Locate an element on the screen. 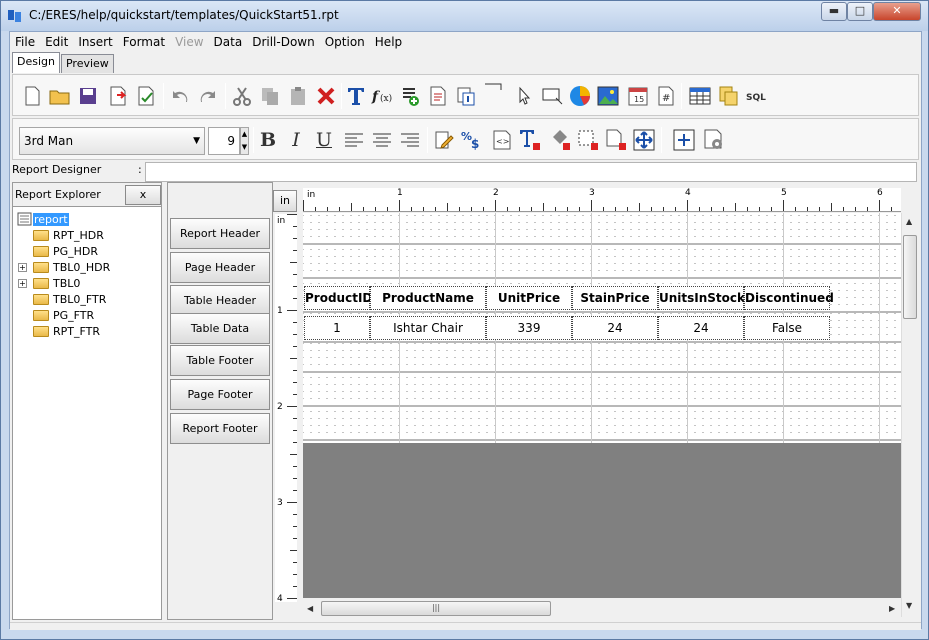 The height and width of the screenshot is (640, 929). align-left-icon is located at coordinates (354, 140).